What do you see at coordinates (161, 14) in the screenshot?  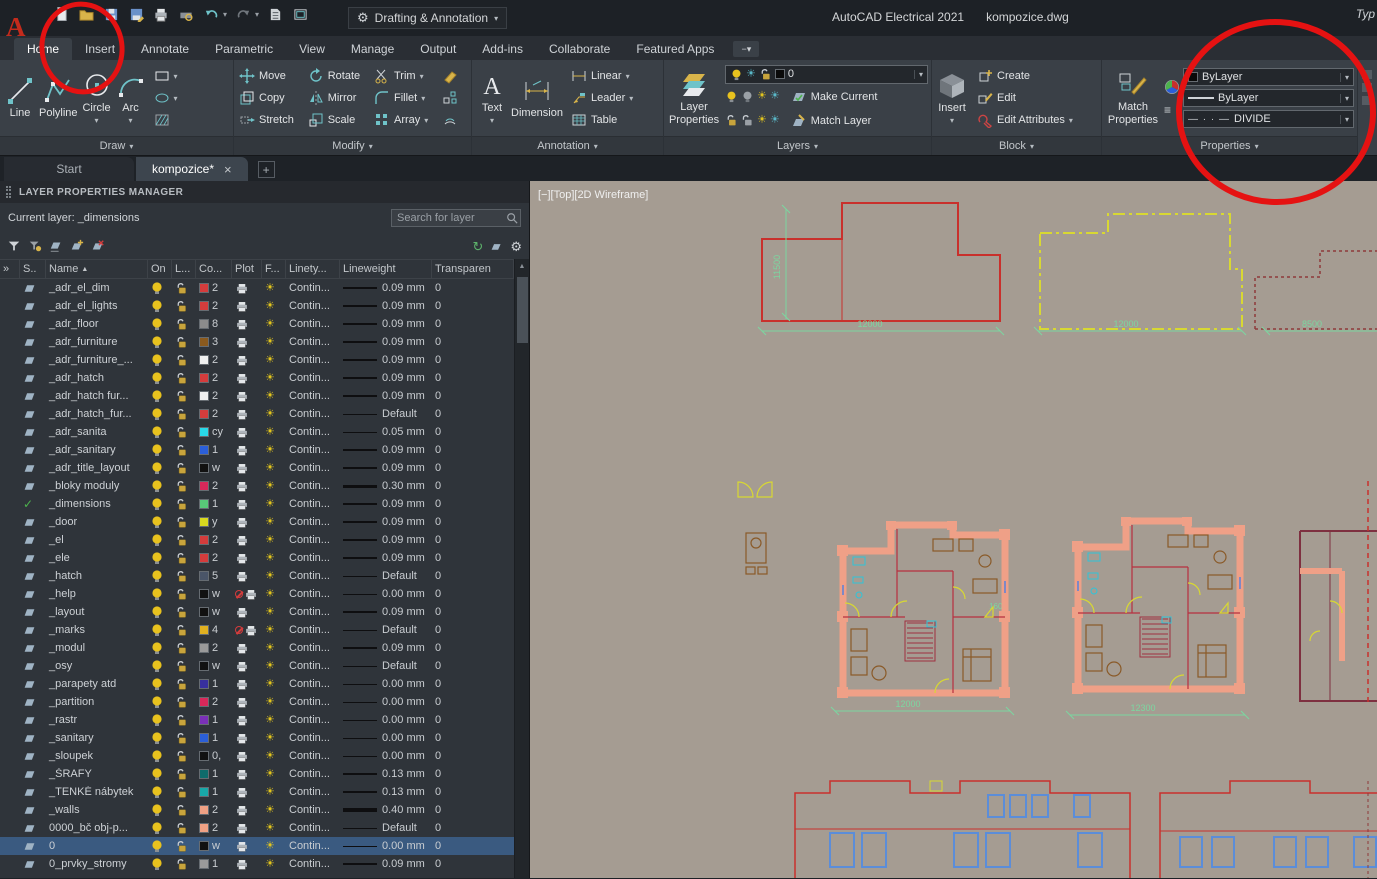 I see `plot-icon` at bounding box center [161, 14].